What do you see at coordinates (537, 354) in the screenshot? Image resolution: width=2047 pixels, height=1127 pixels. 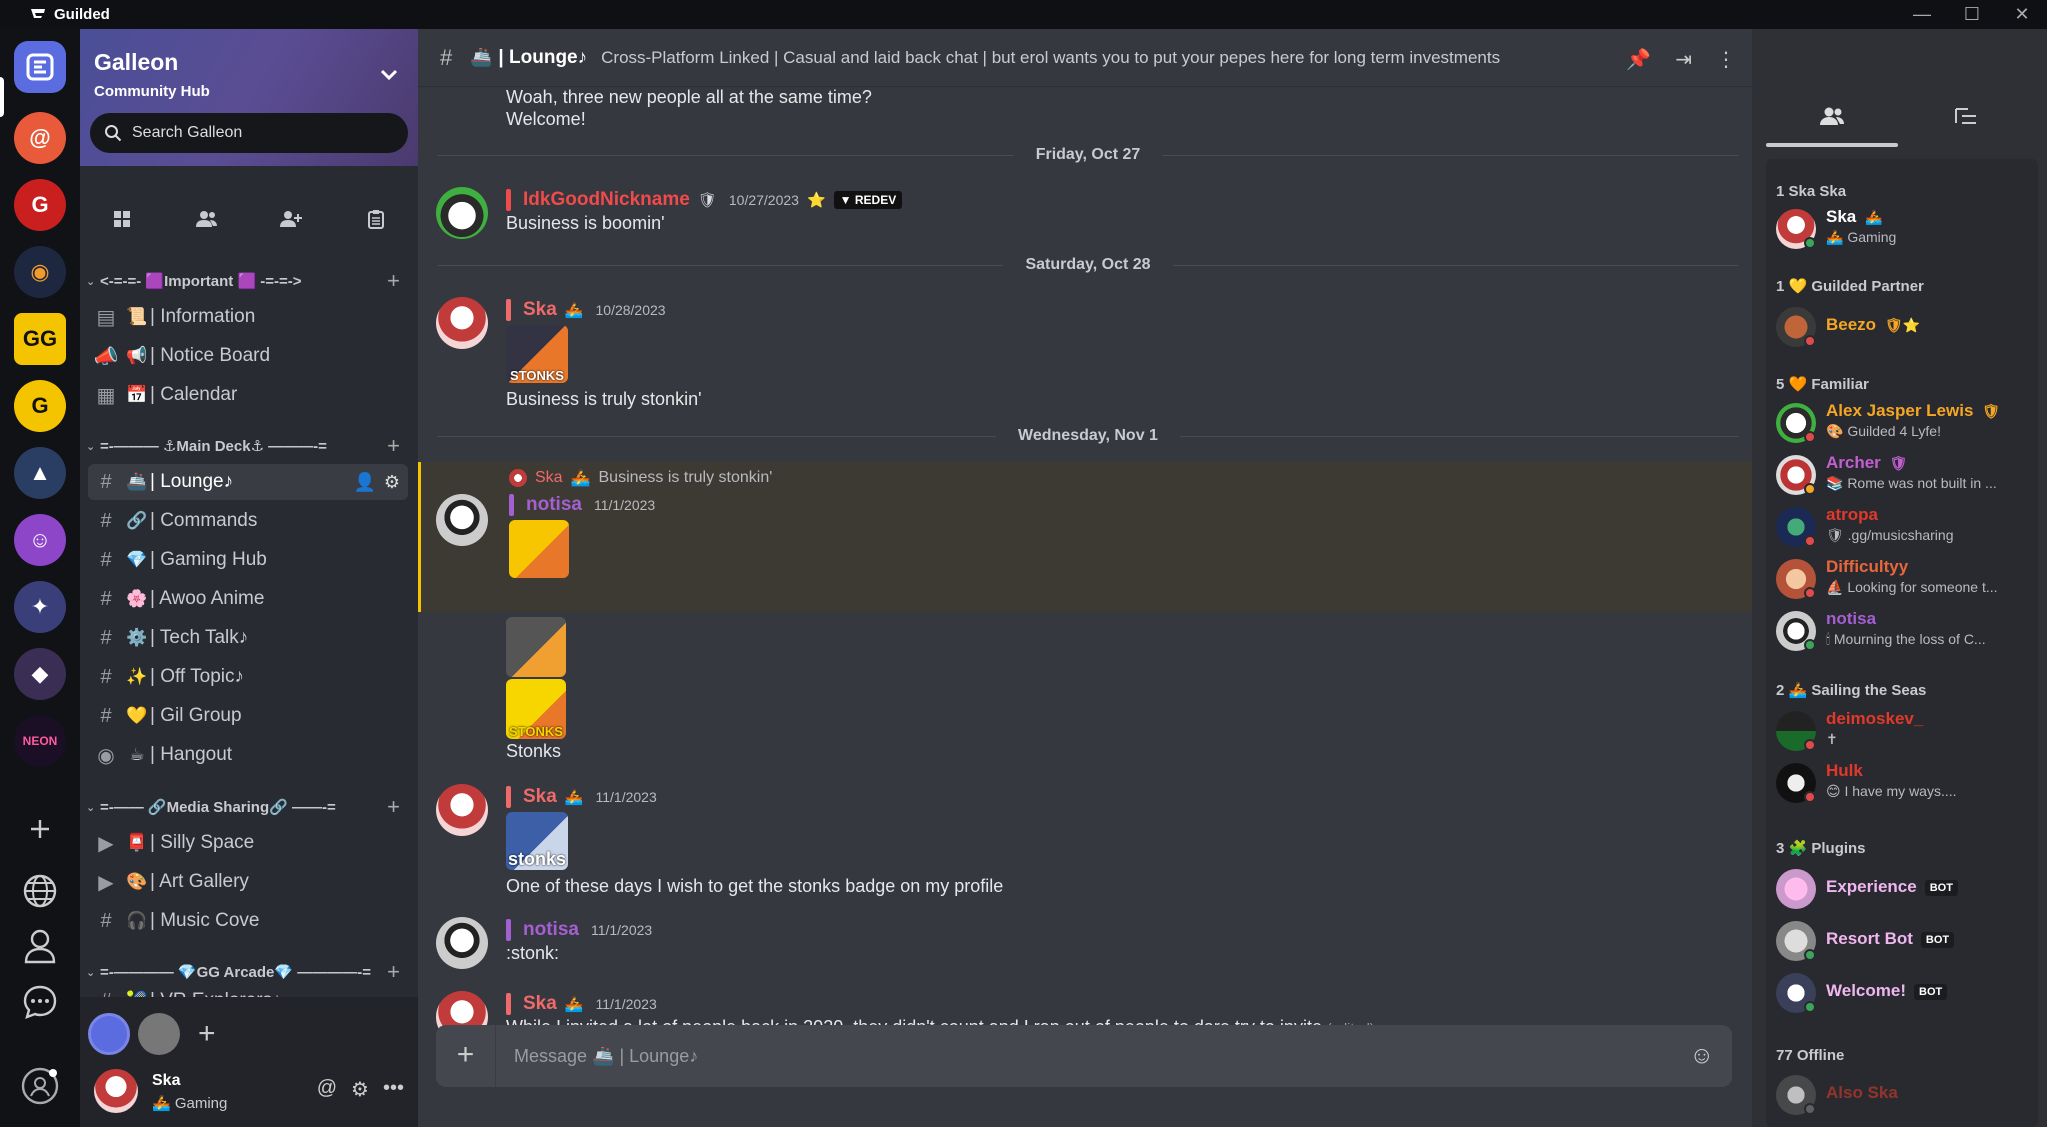 I see `stonks-emote: STONKS` at bounding box center [537, 354].